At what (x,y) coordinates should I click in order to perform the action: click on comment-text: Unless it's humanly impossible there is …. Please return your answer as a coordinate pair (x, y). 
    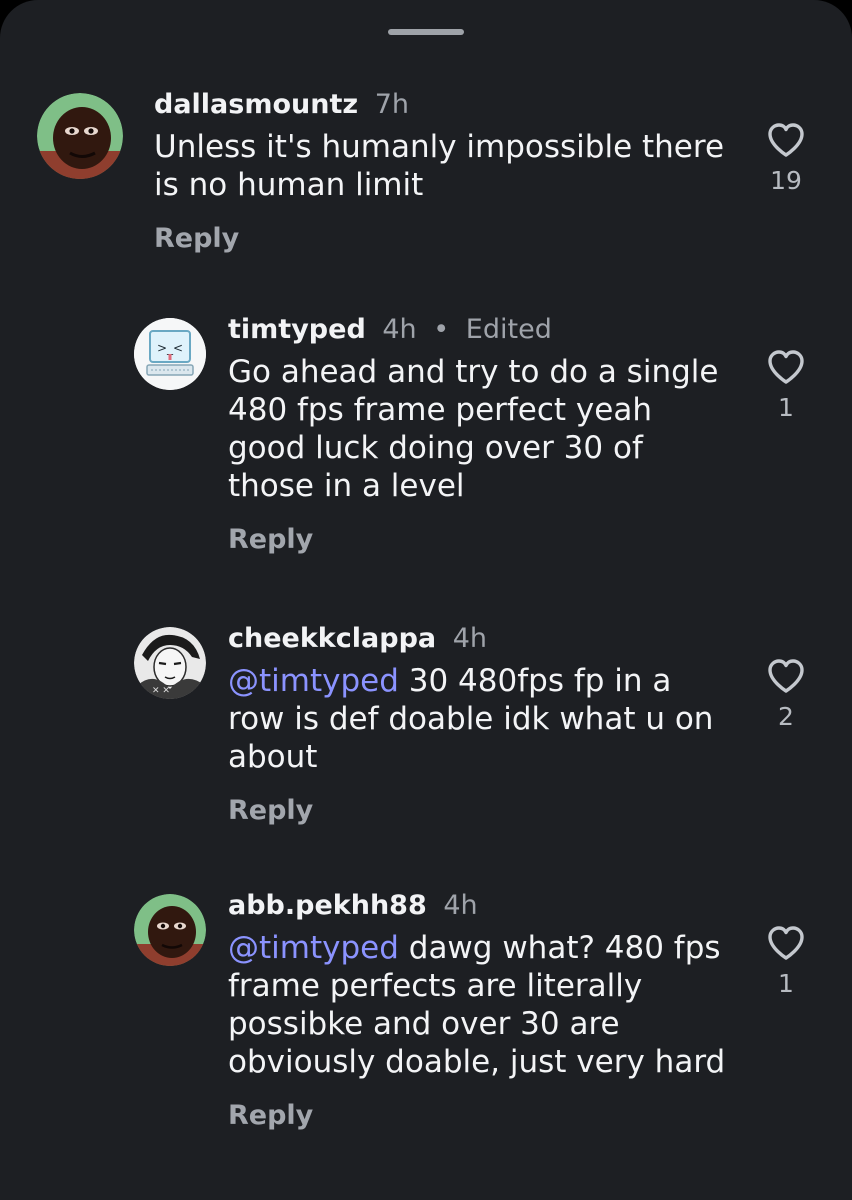
    Looking at the image, I should click on (443, 166).